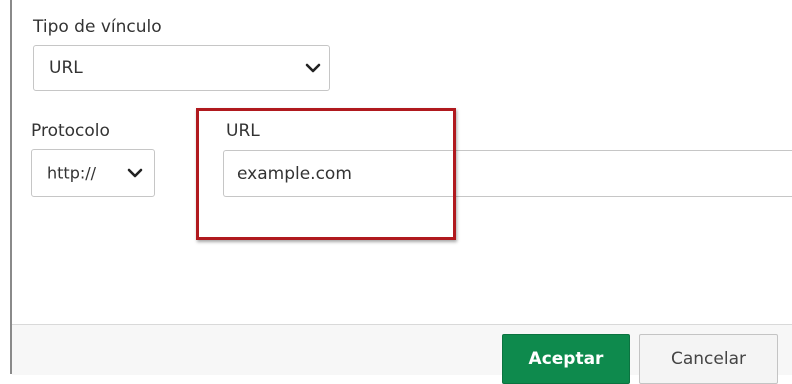 The height and width of the screenshot is (384, 792). I want to click on url-input, so click(507, 173).